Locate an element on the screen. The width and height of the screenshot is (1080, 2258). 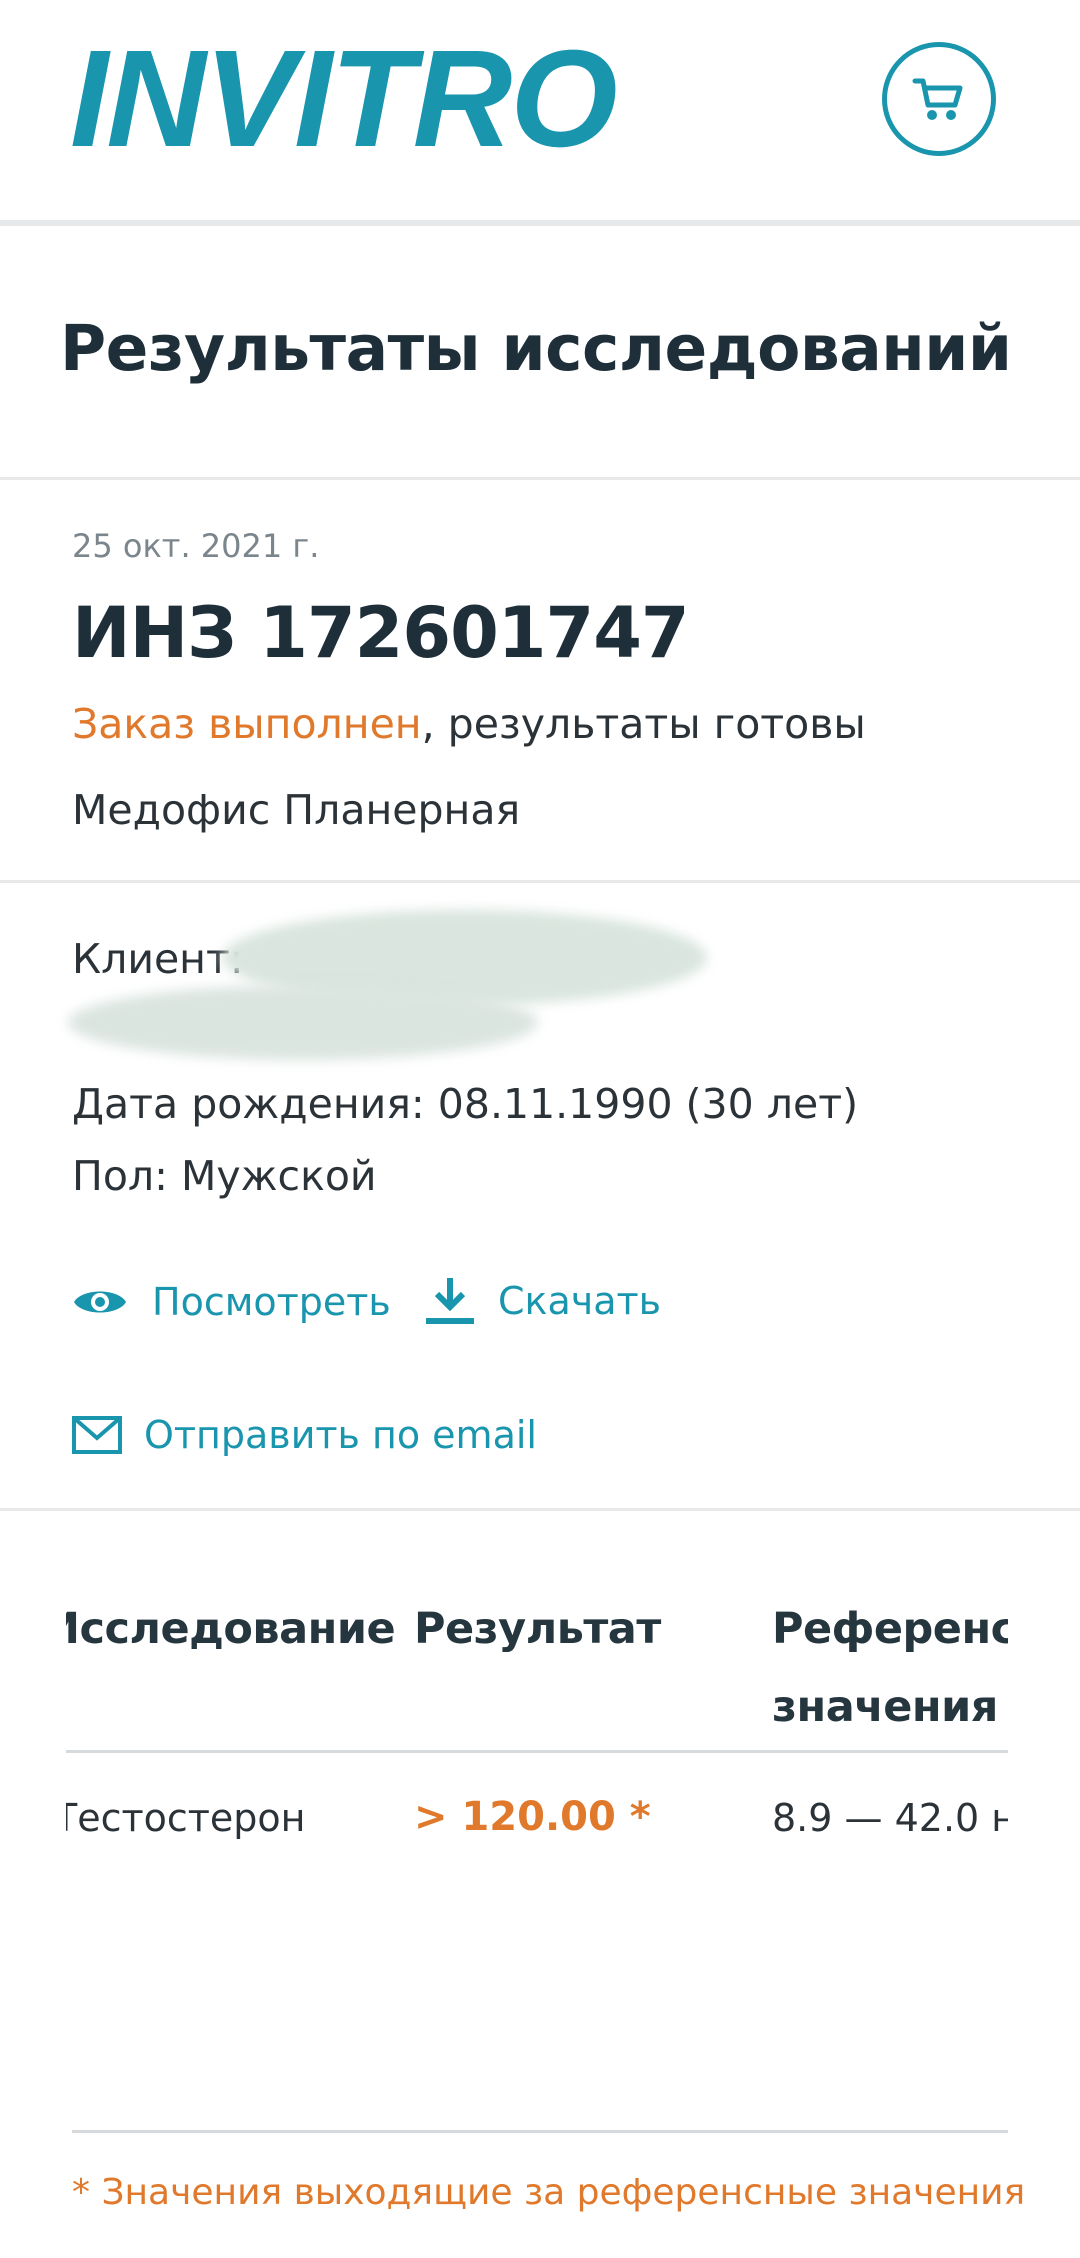
view-button: Посмотреть is located at coordinates (231, 1302).